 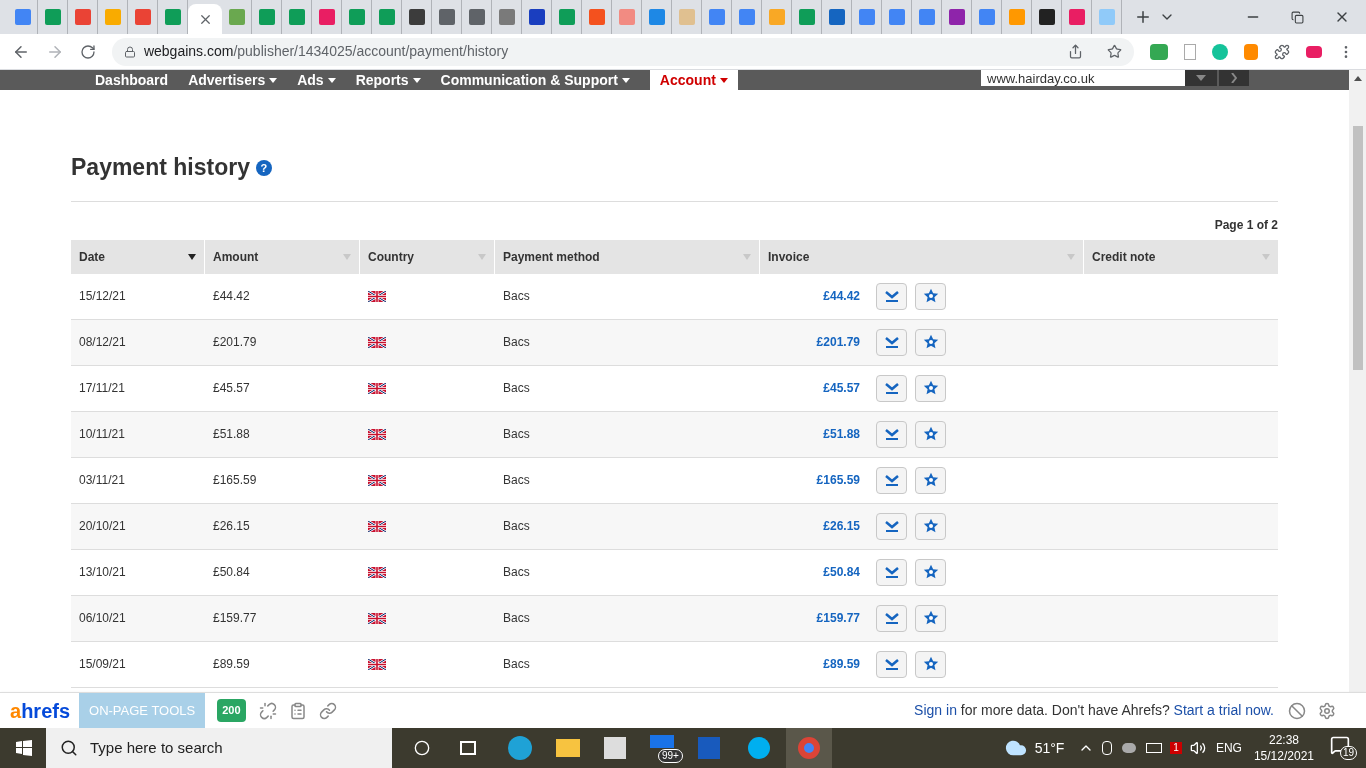 I want to click on battery-icon, so click(x=1154, y=748).